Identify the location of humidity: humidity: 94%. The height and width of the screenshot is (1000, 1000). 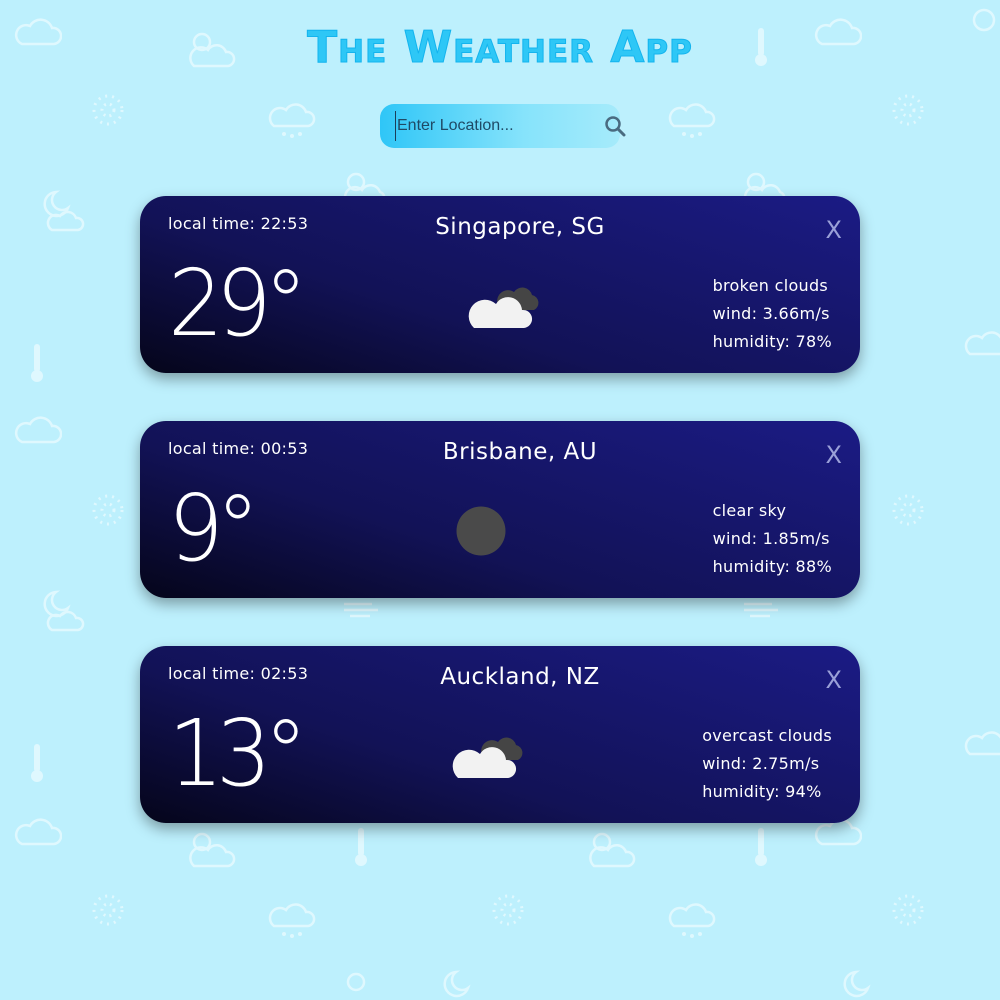
(762, 791).